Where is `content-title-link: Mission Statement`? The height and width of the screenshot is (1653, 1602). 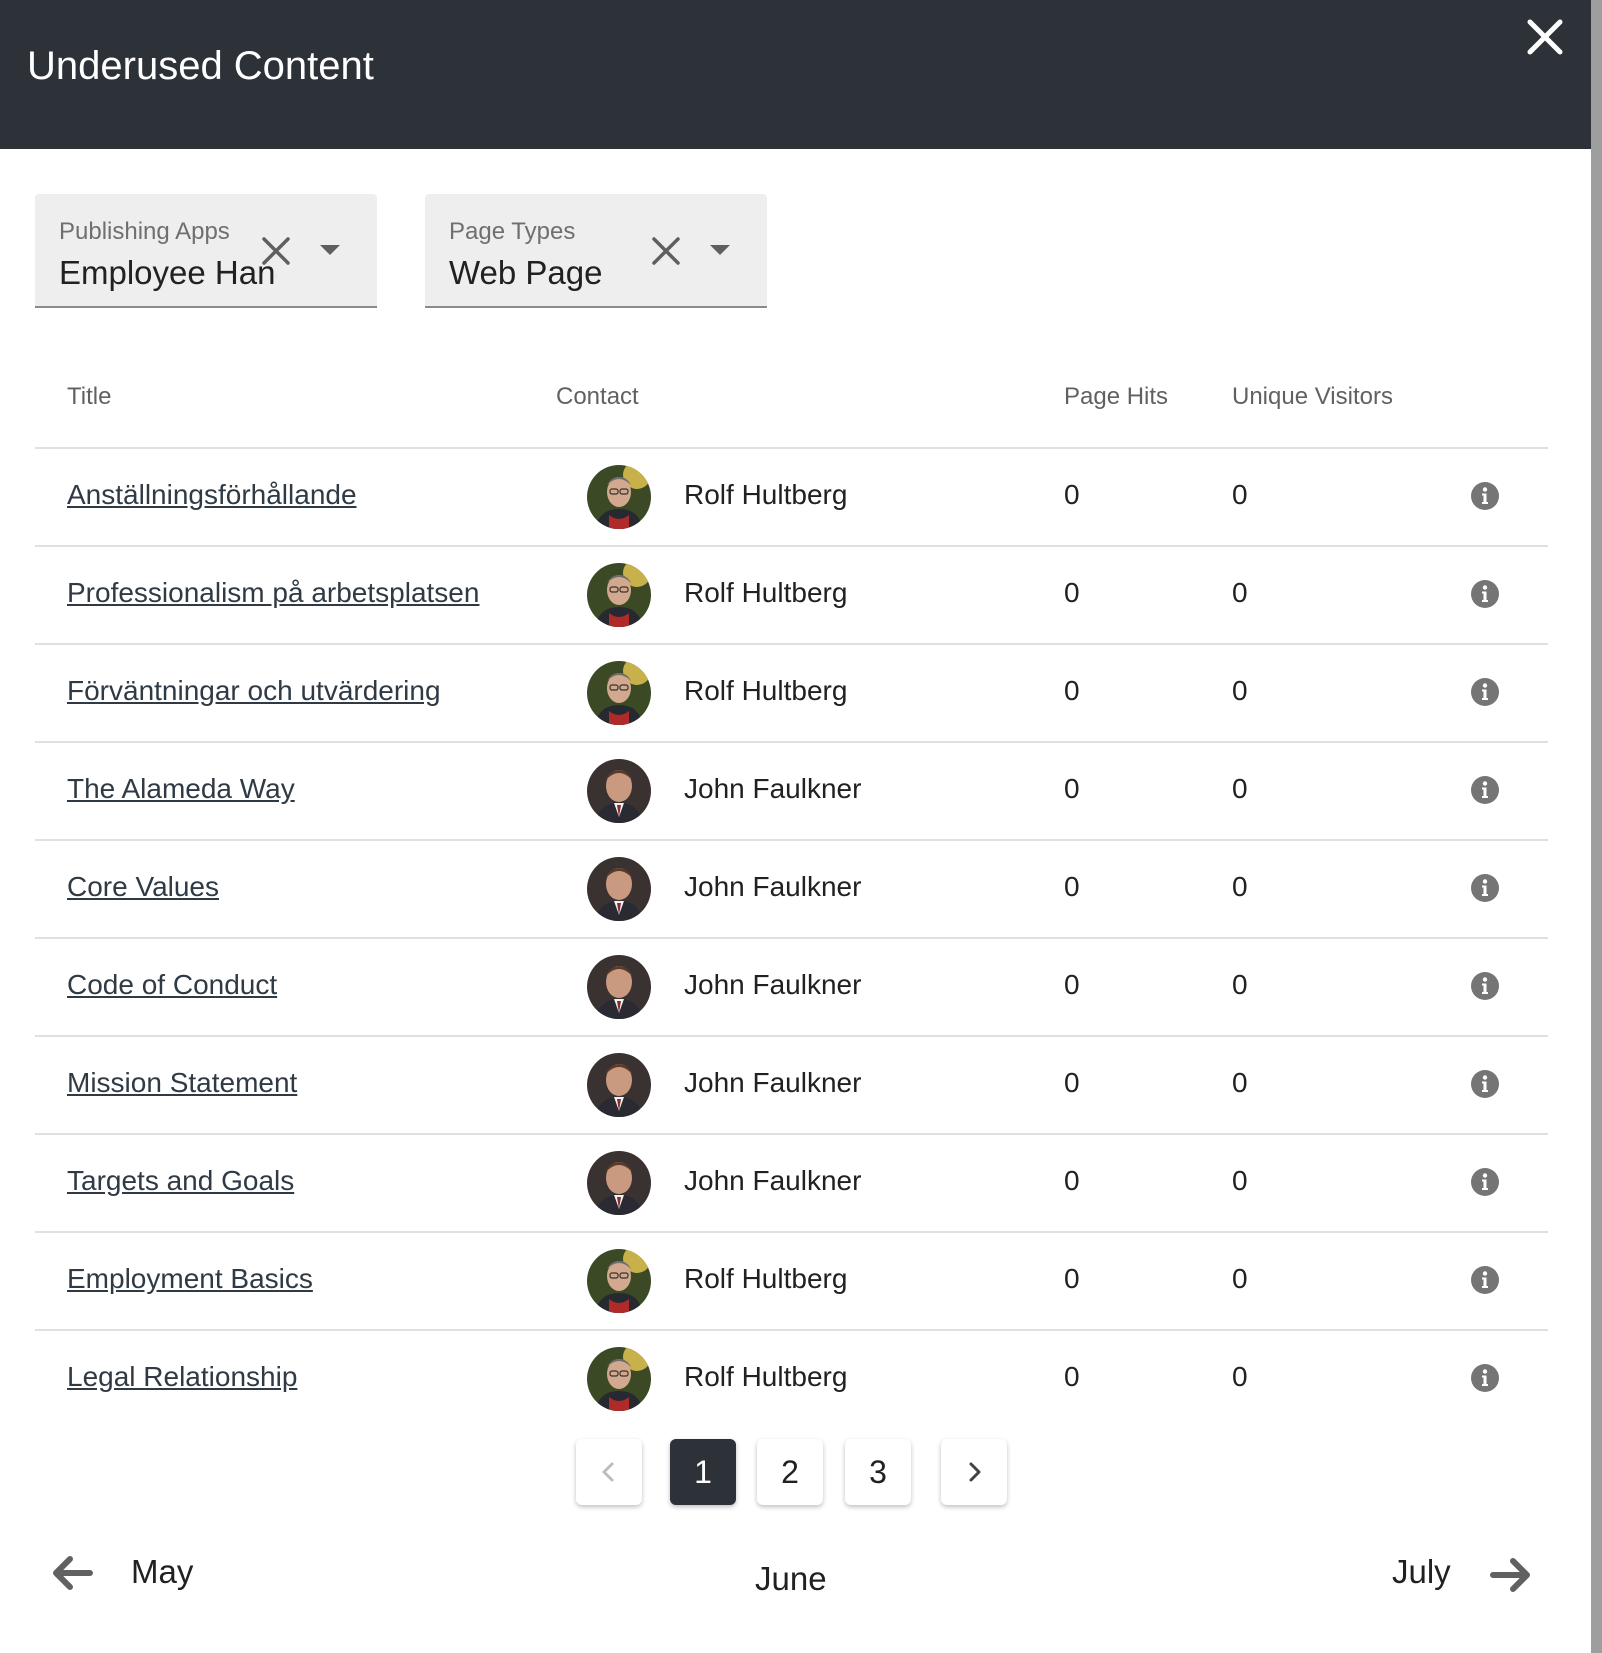 content-title-link: Mission Statement is located at coordinates (182, 1083).